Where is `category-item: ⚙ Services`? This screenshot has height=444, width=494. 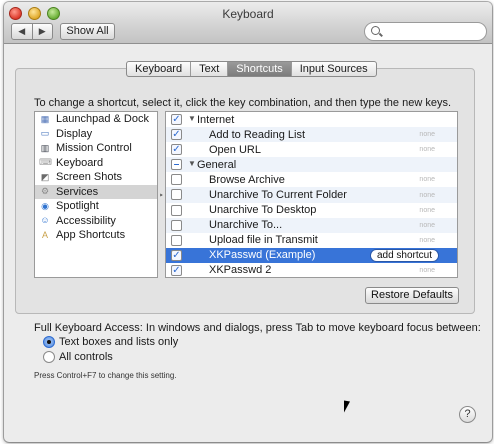
category-item: ⚙ Services is located at coordinates (96, 191).